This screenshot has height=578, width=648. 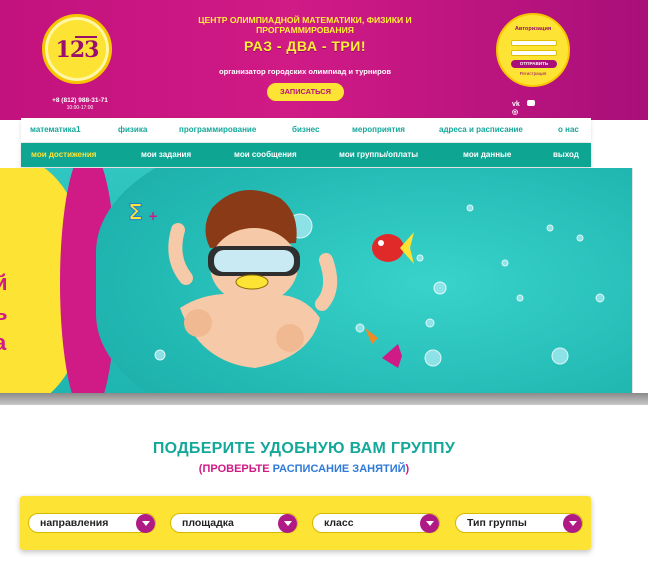 What do you see at coordinates (235, 469) in the screenshot?
I see `check-text: ПРОВЕРЬТЕ` at bounding box center [235, 469].